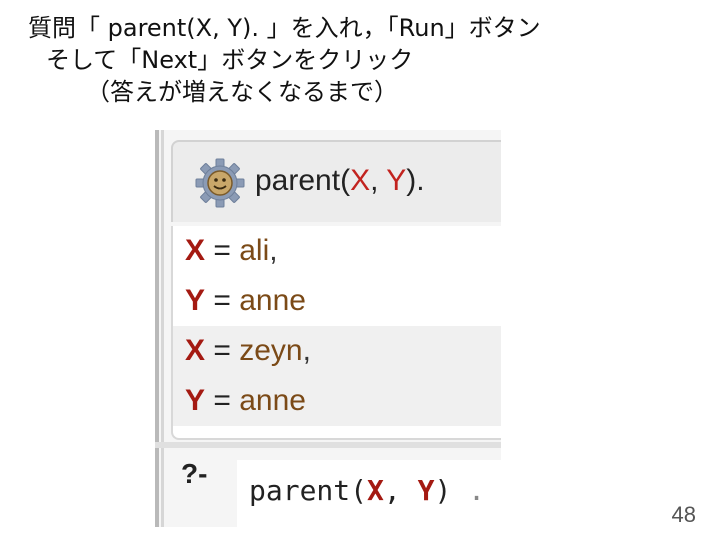  Describe the element at coordinates (337, 351) in the screenshot. I see `answer-row: X = zeyn,` at that location.